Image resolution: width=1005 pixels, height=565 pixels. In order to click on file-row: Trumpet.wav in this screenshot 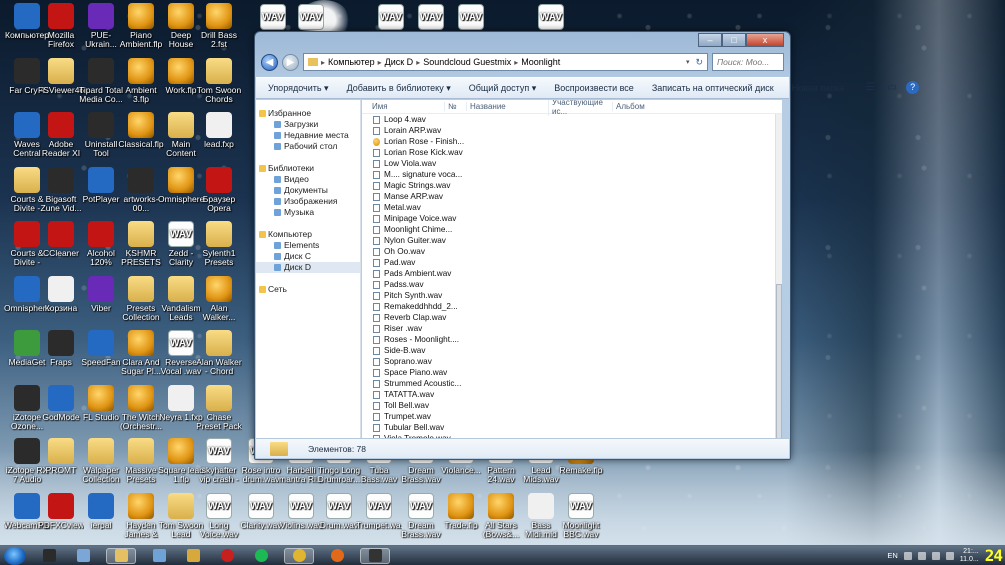, I will do `click(572, 416)`.